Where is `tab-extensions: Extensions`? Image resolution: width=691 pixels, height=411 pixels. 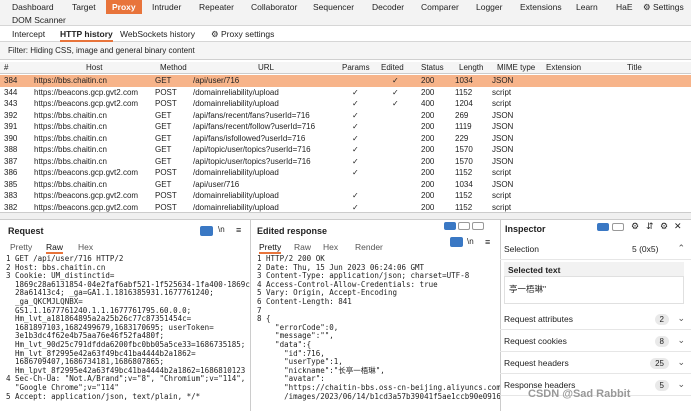 tab-extensions: Extensions is located at coordinates (541, 7).